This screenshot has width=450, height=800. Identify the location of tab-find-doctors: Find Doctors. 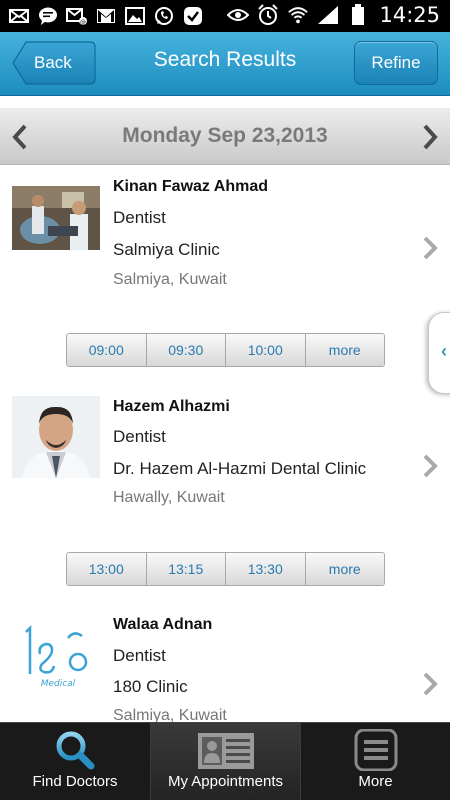
(75, 761).